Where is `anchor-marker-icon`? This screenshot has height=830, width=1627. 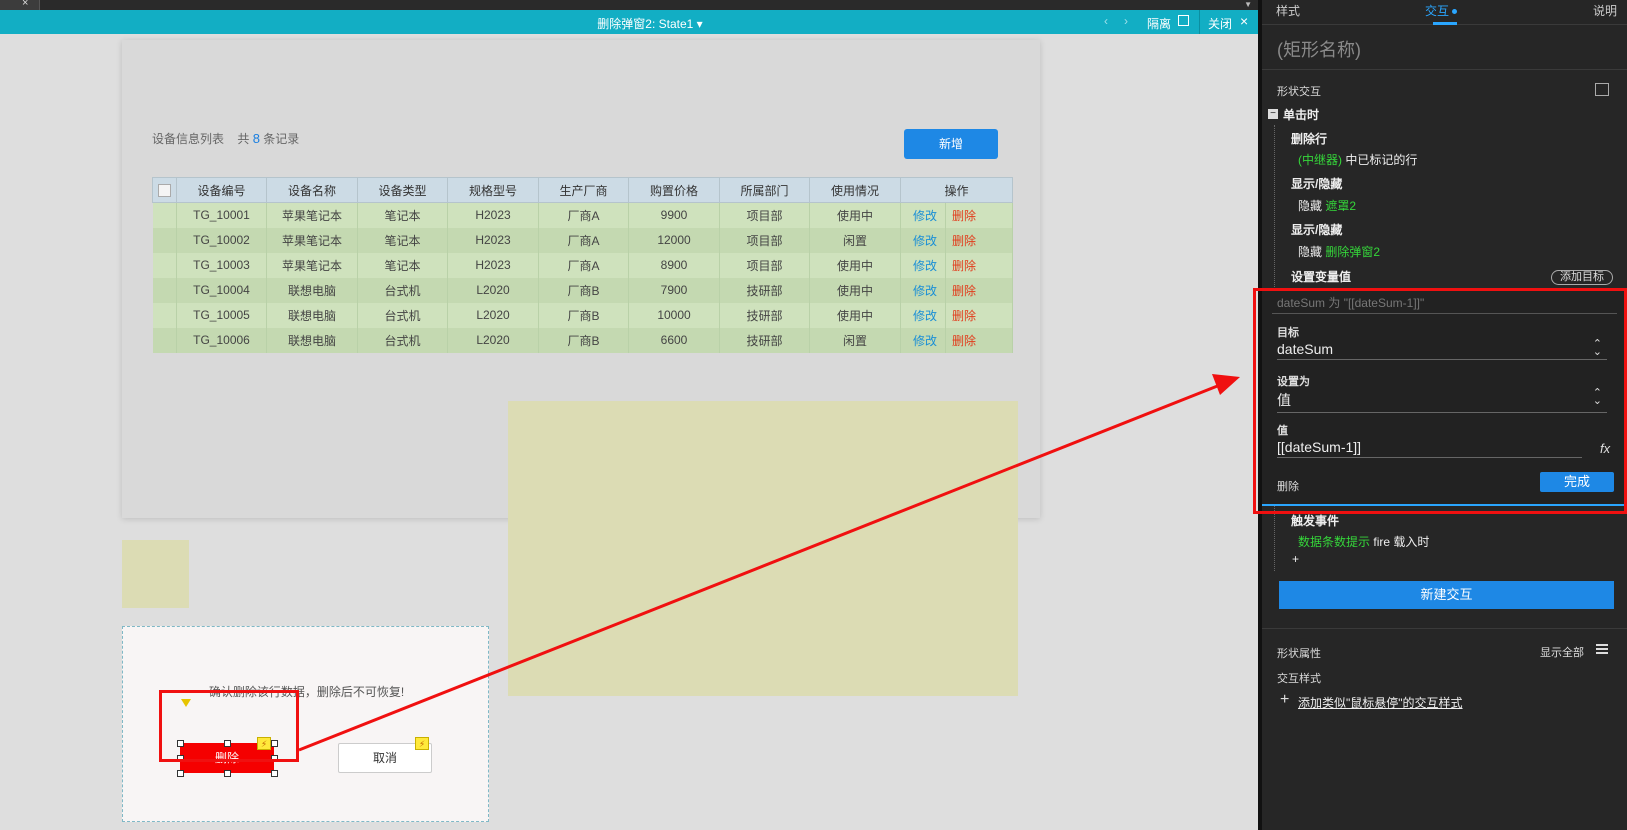
anchor-marker-icon is located at coordinates (186, 703).